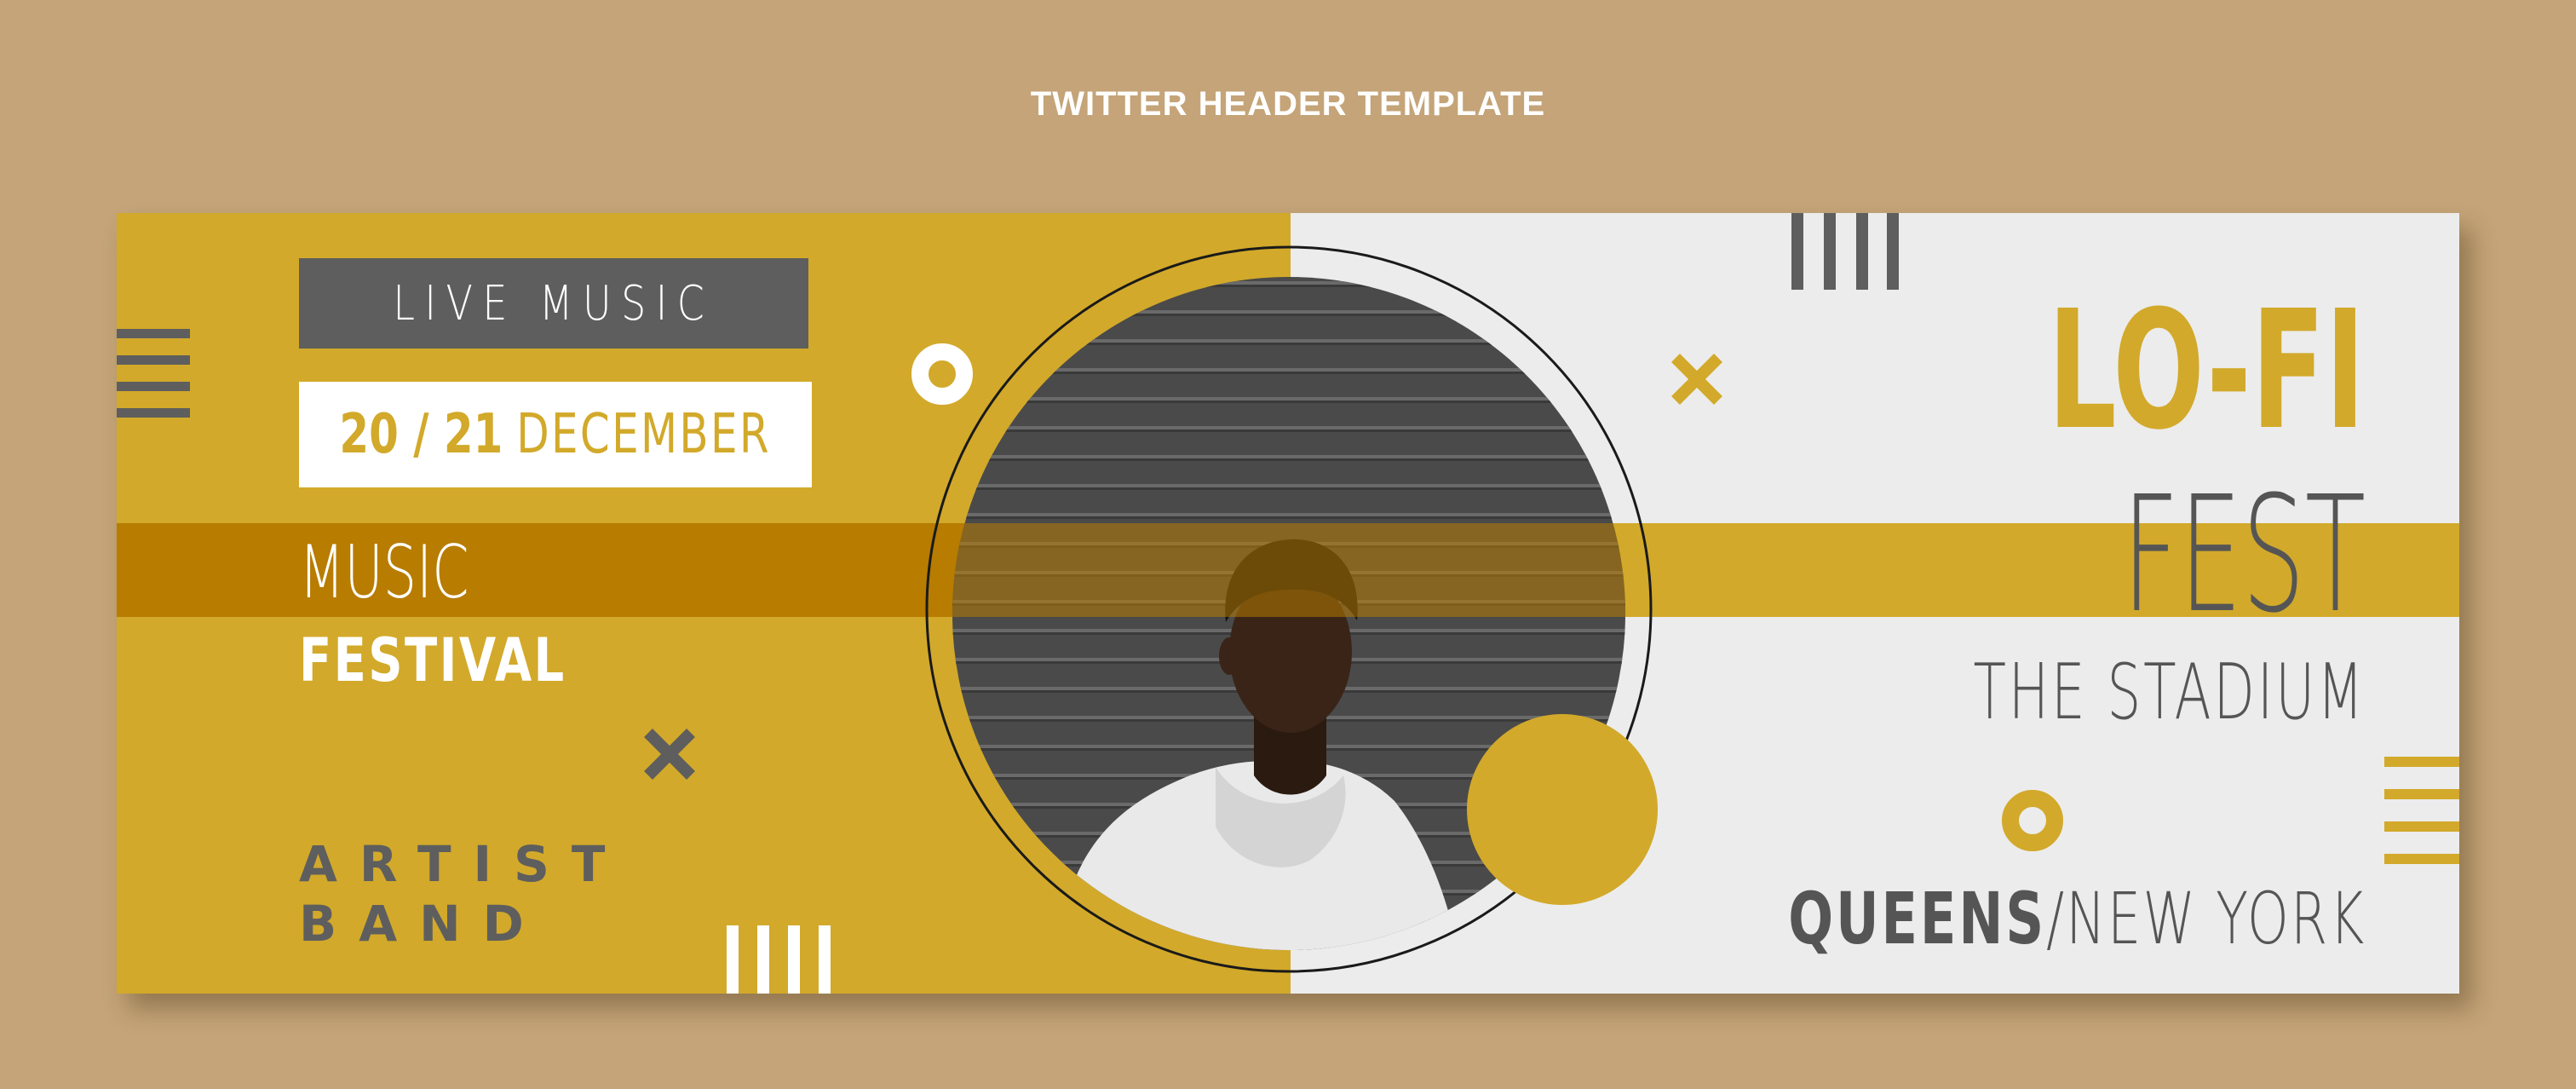 Image resolution: width=2576 pixels, height=1089 pixels. I want to click on music-heading: MUSIC, so click(384, 572).